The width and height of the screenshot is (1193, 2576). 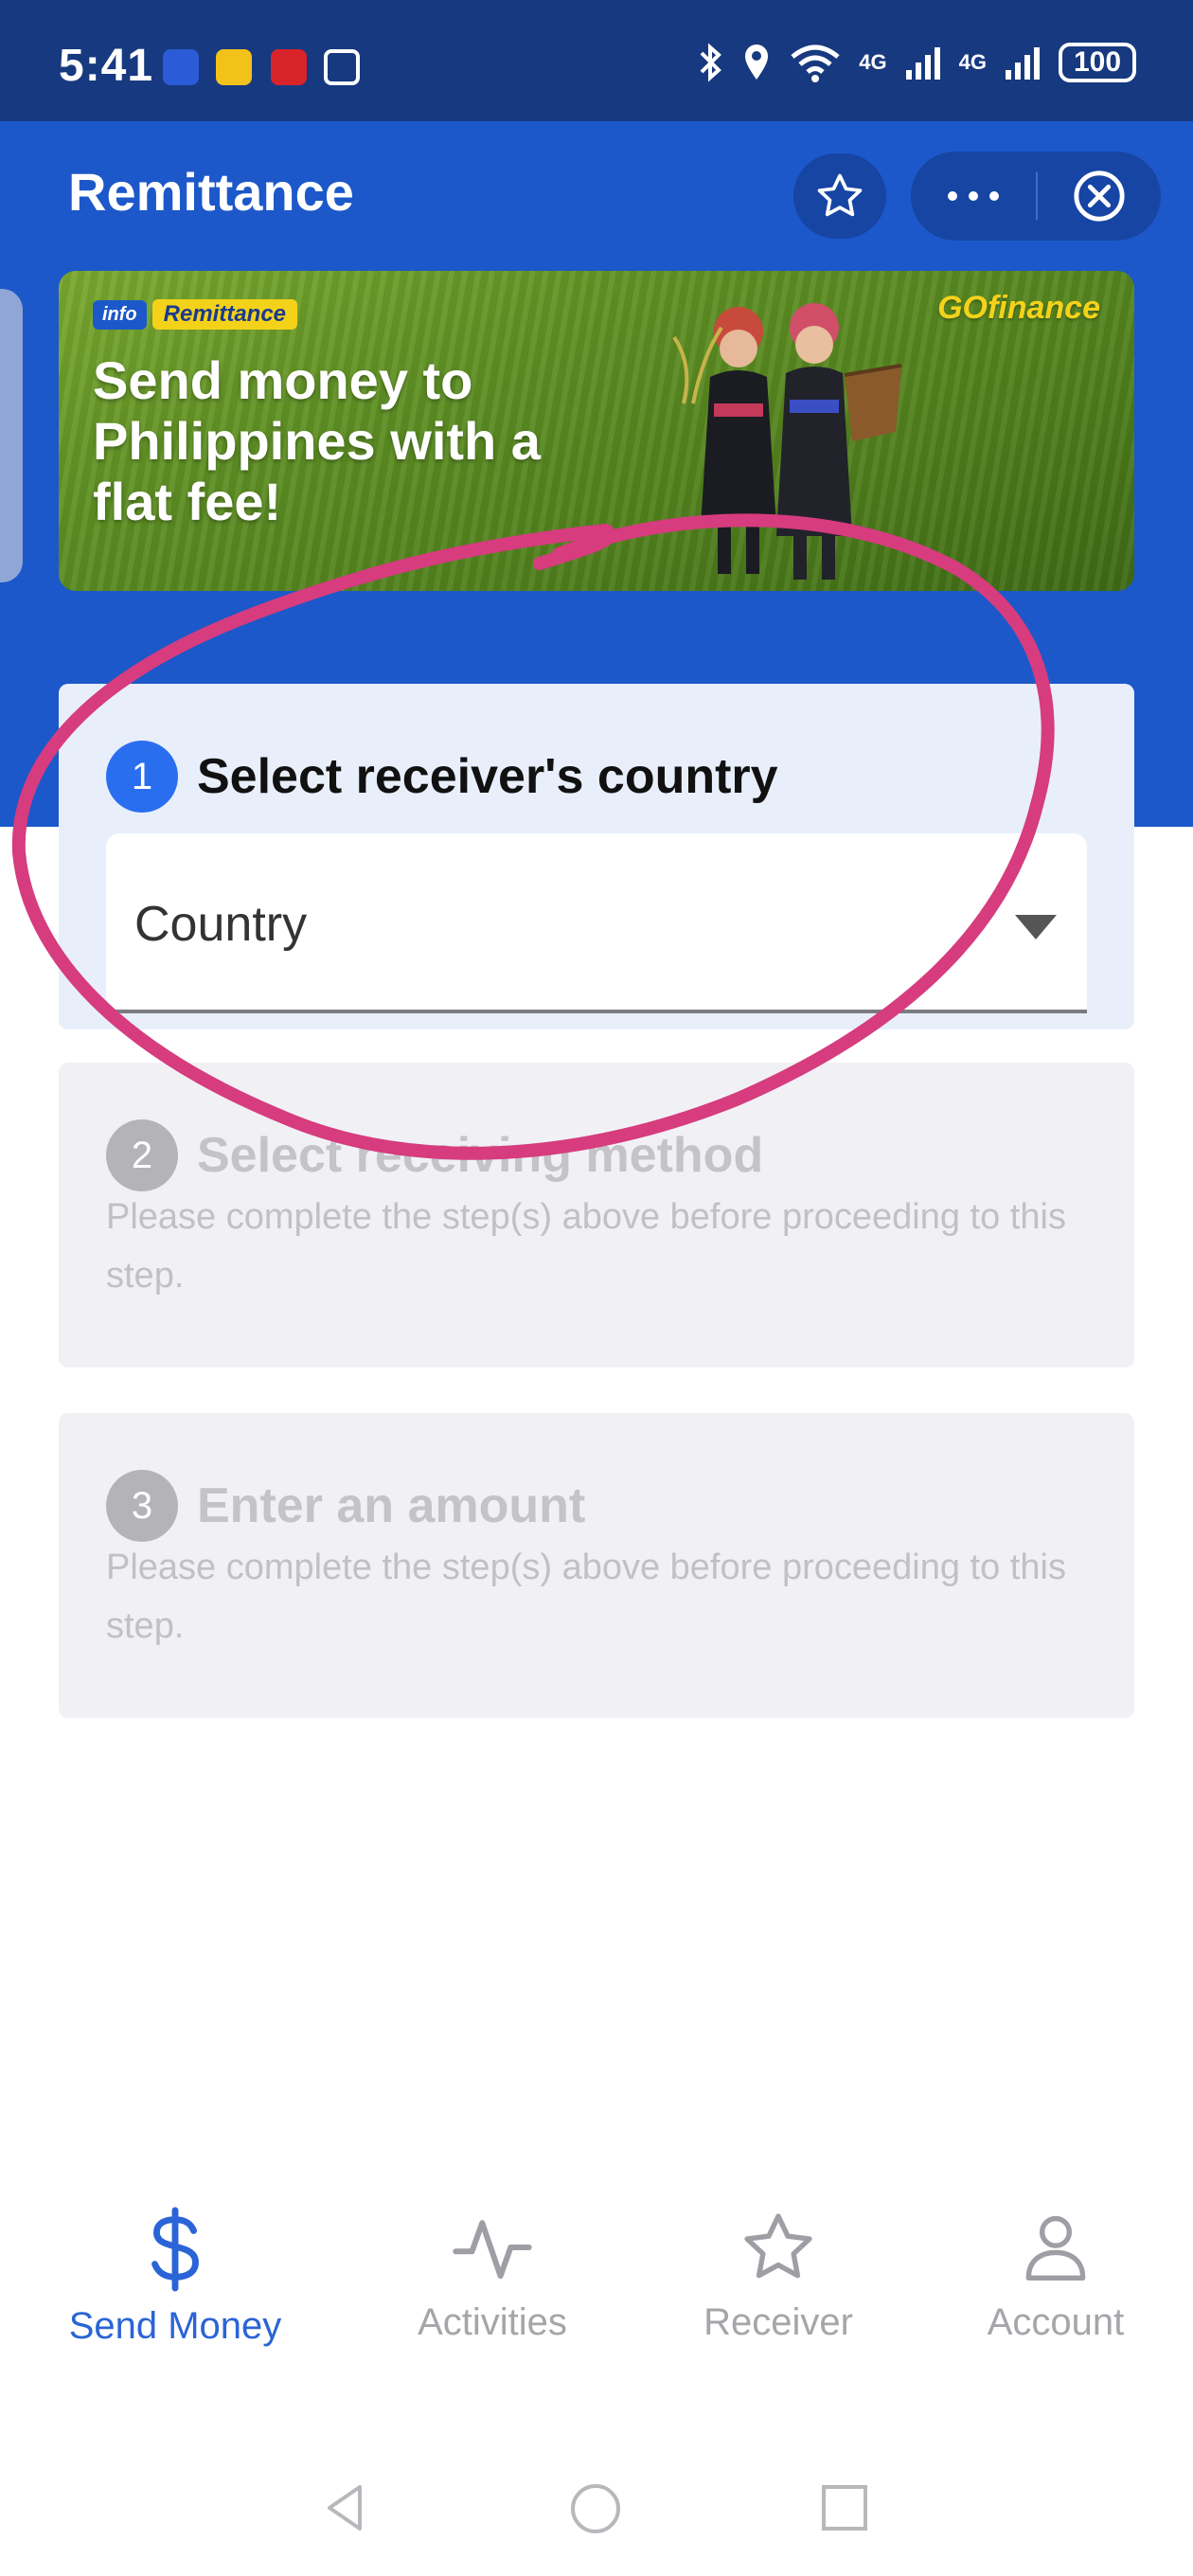 I want to click on banner-brand-logo: GOfinance, so click(x=1018, y=308).